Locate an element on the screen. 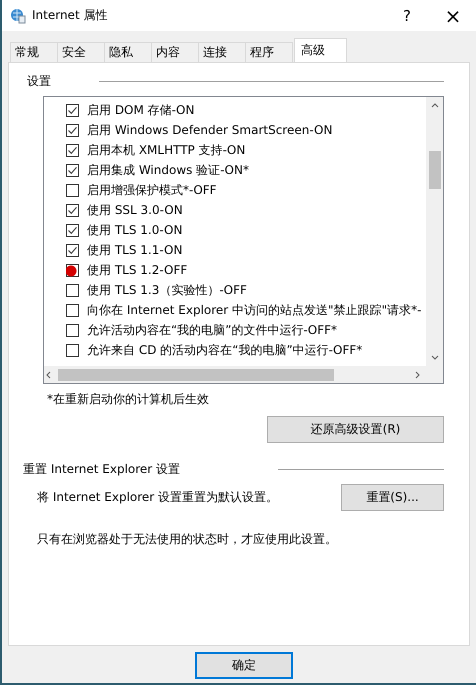 This screenshot has width=476, height=685. tab: 程序 is located at coordinates (269, 52).